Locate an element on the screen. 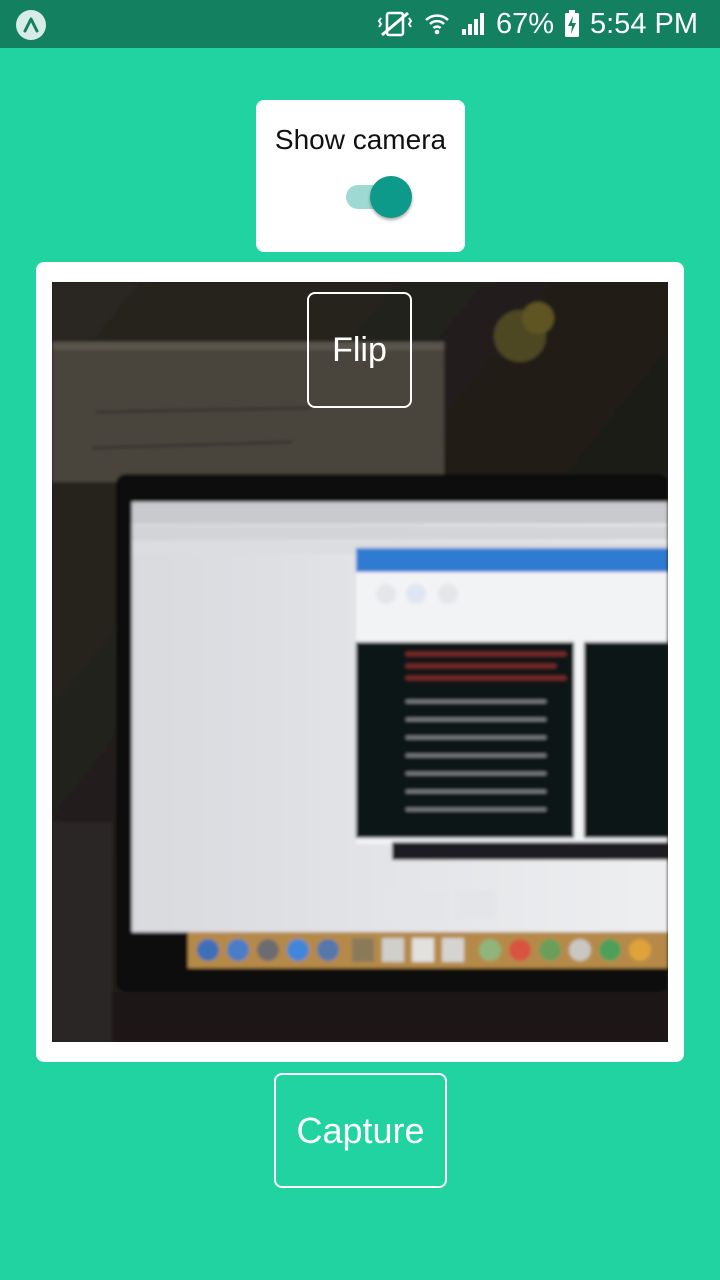 The image size is (720, 1280). show-camera-label: Show camera is located at coordinates (360, 139).